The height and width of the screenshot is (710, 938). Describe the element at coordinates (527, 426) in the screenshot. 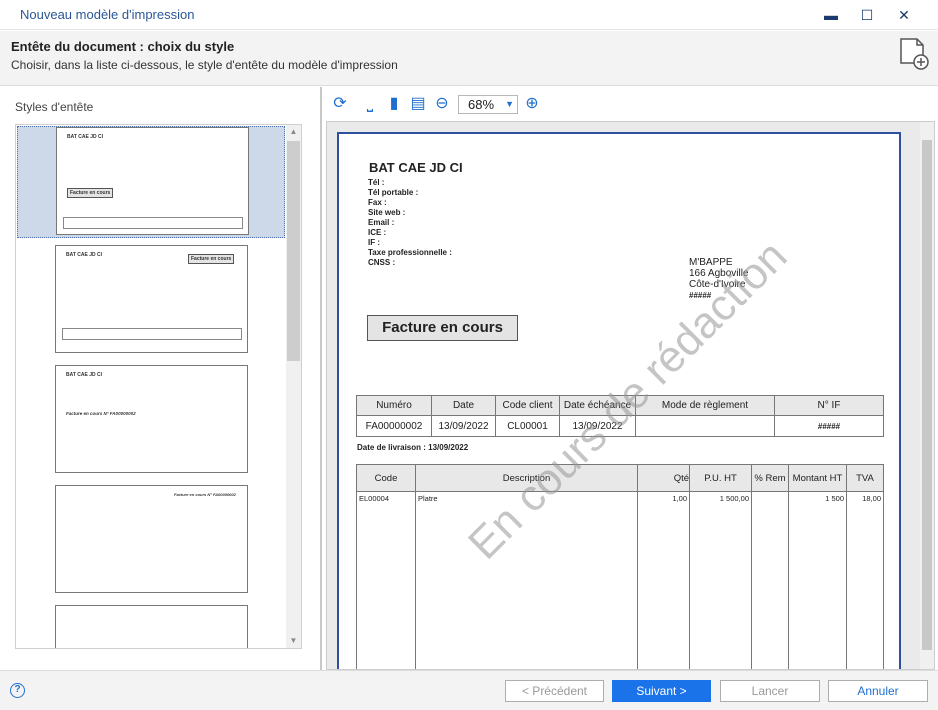

I see `td: CL00001` at that location.